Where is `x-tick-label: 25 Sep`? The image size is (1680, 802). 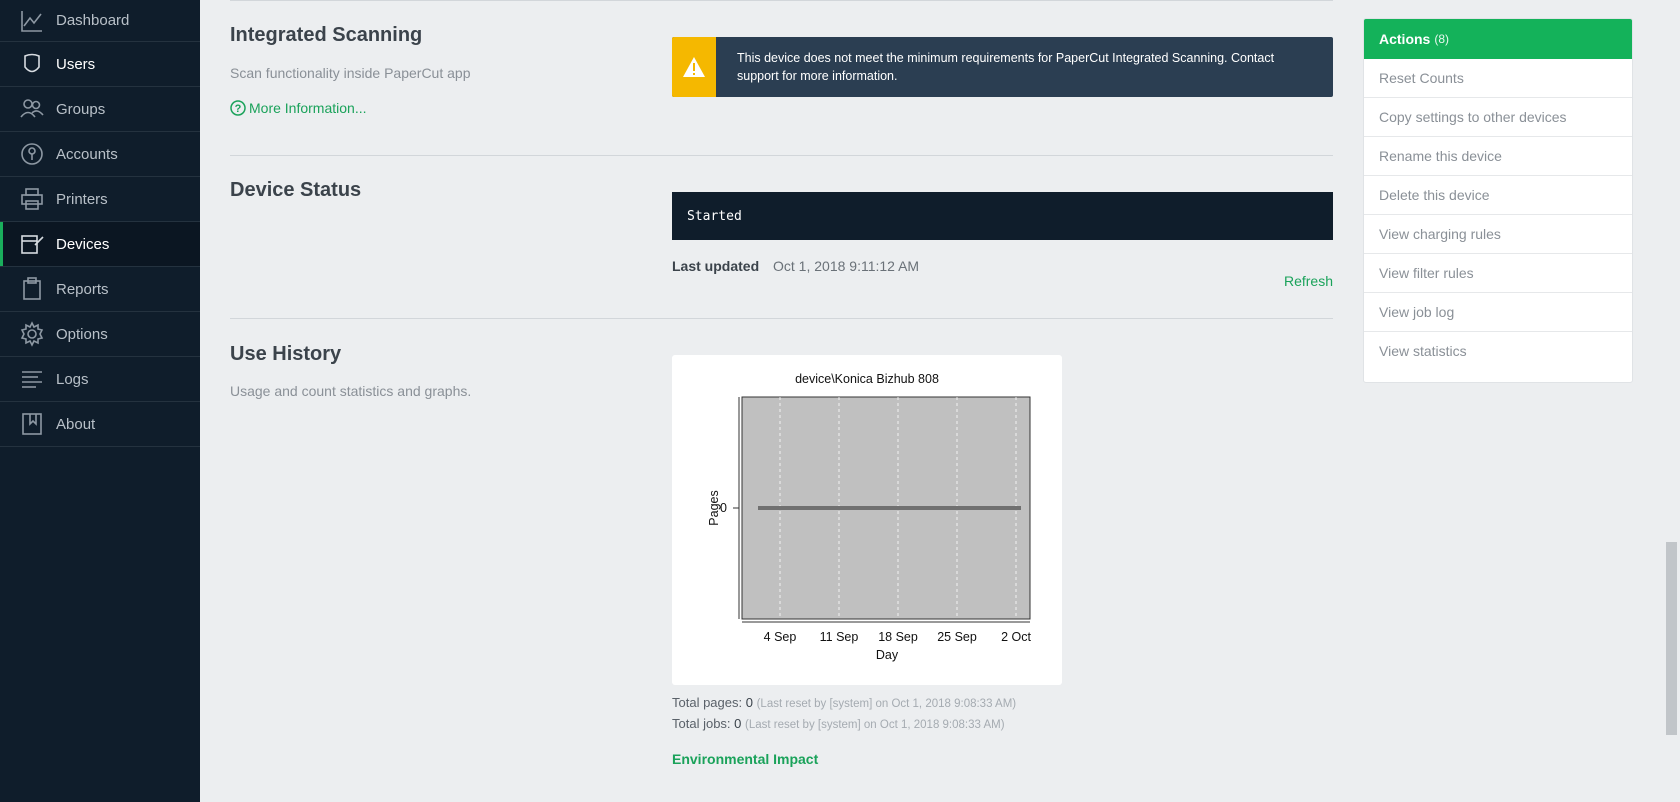 x-tick-label: 25 Sep is located at coordinates (957, 637).